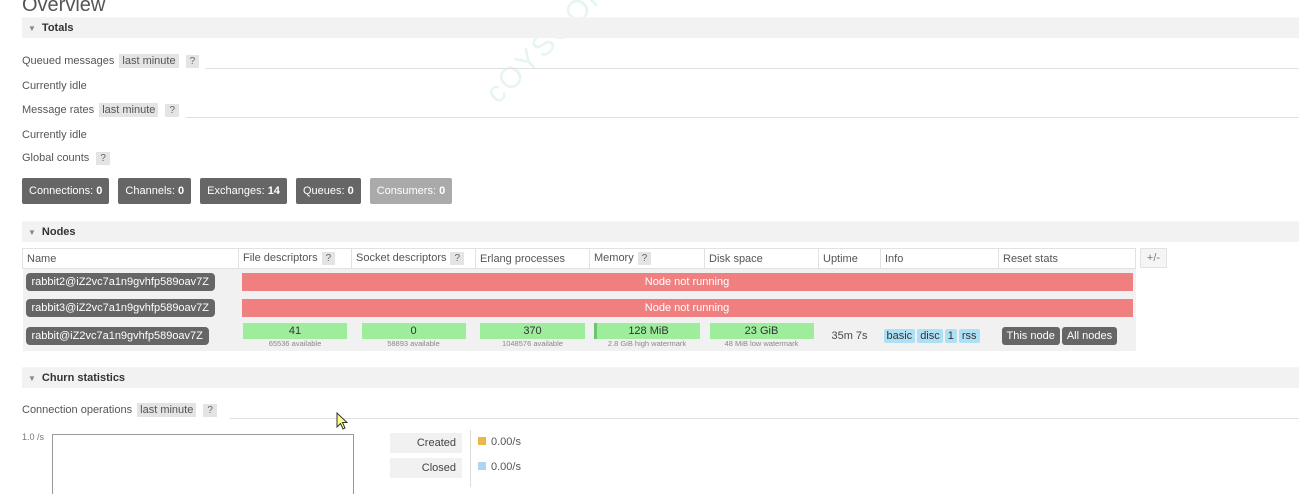 This screenshot has height=494, width=1299. Describe the element at coordinates (644, 258) in the screenshot. I see `memory-help-icon: ?` at that location.